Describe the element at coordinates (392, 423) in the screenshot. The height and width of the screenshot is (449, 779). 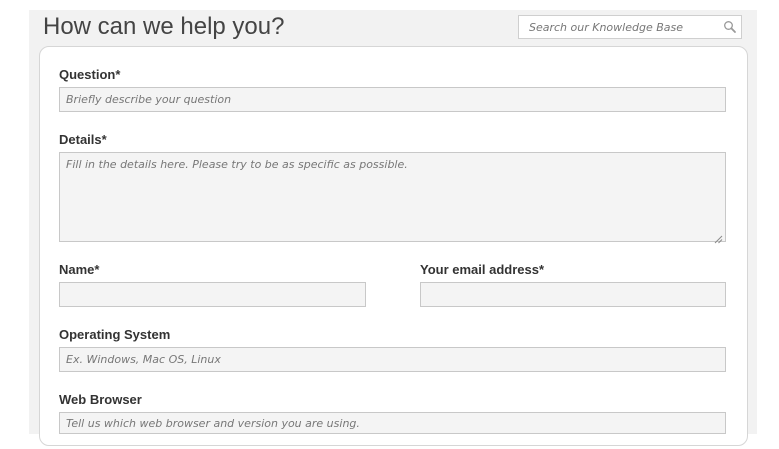
I see `browser-input` at that location.